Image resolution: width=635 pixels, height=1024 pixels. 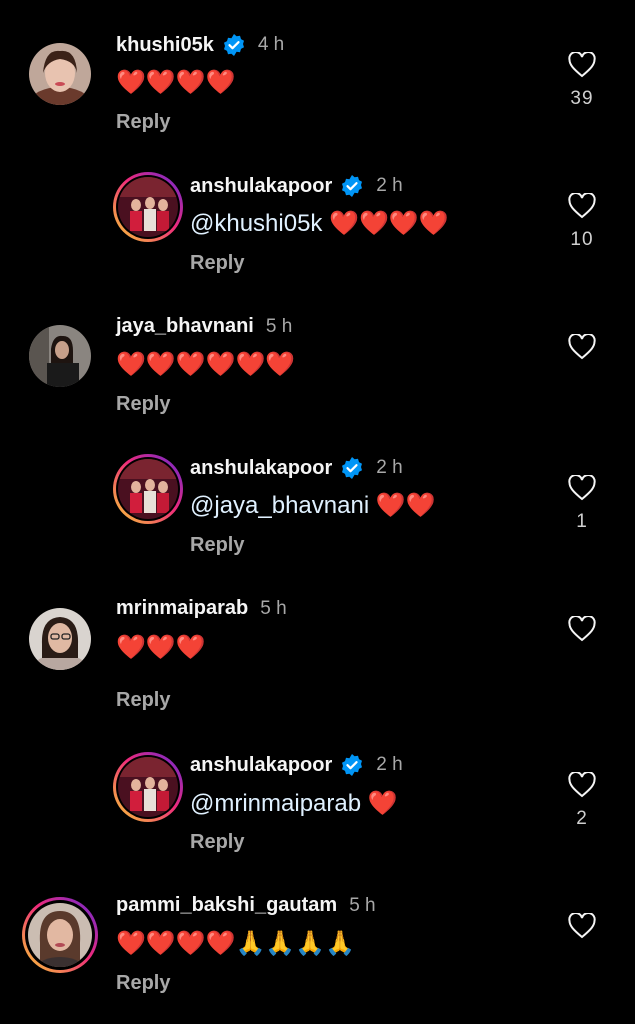 What do you see at coordinates (279, 505) in the screenshot?
I see `comment-mention: @jaya_bhavnani` at bounding box center [279, 505].